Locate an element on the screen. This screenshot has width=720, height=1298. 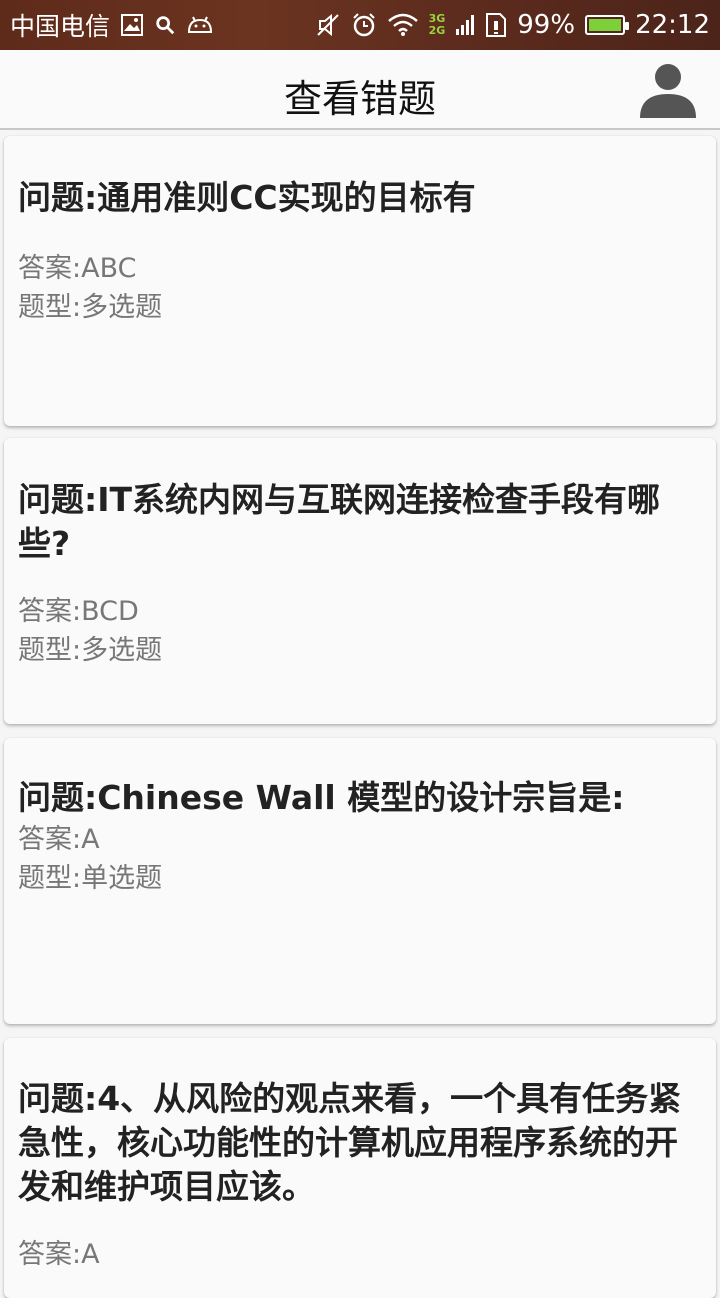
person-icon is located at coordinates (668, 91).